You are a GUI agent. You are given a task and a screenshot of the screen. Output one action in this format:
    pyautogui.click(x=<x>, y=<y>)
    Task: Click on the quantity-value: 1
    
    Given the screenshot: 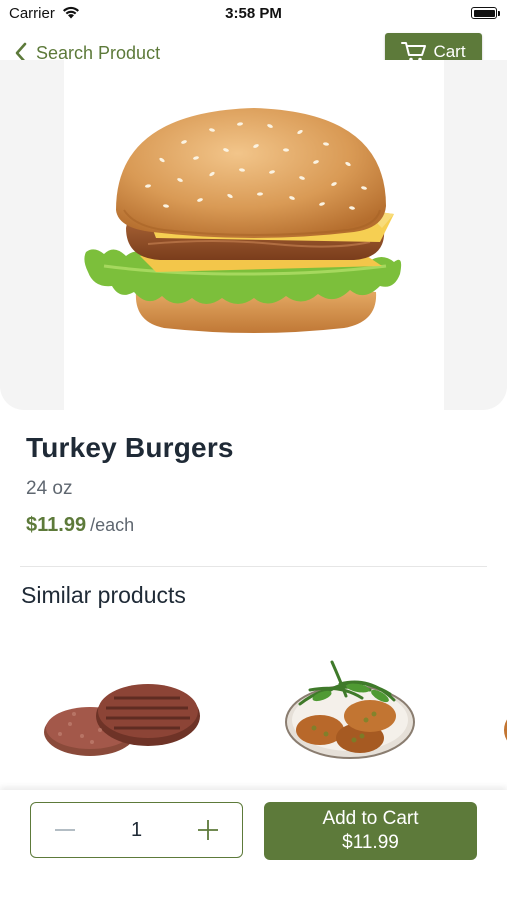 What is the action you would take?
    pyautogui.click(x=136, y=829)
    